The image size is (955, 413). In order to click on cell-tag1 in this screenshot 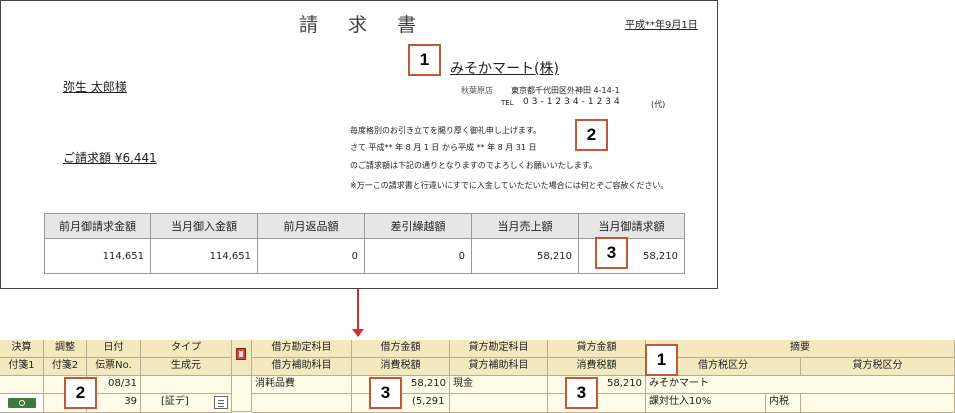, I will do `click(22, 403)`.